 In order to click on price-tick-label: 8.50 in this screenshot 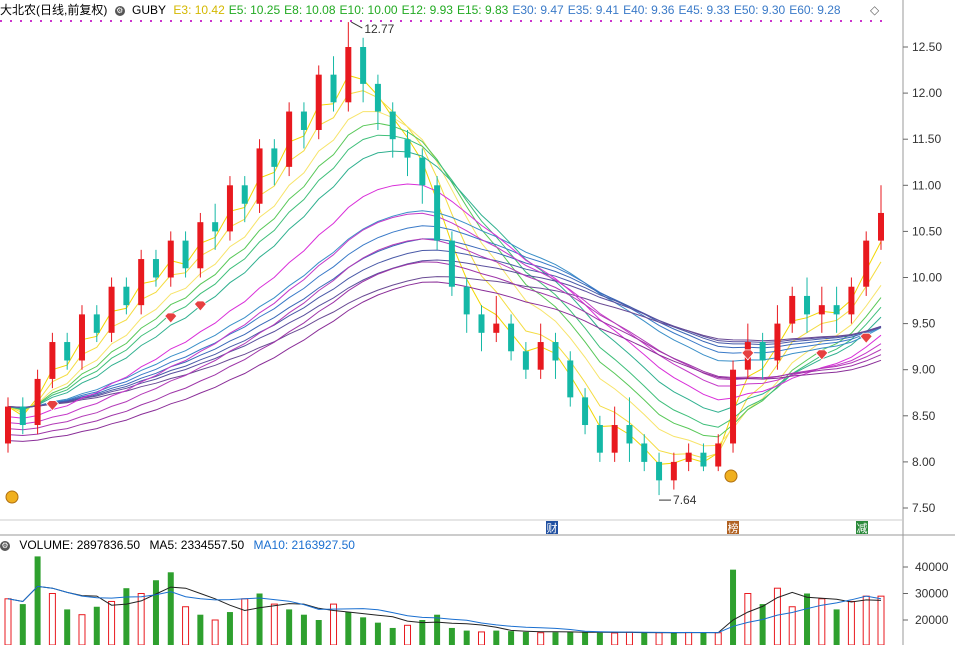, I will do `click(924, 416)`.